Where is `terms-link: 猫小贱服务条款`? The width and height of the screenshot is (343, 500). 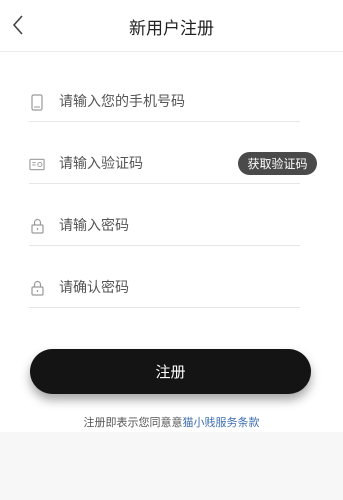 terms-link: 猫小贱服务条款 is located at coordinates (221, 422).